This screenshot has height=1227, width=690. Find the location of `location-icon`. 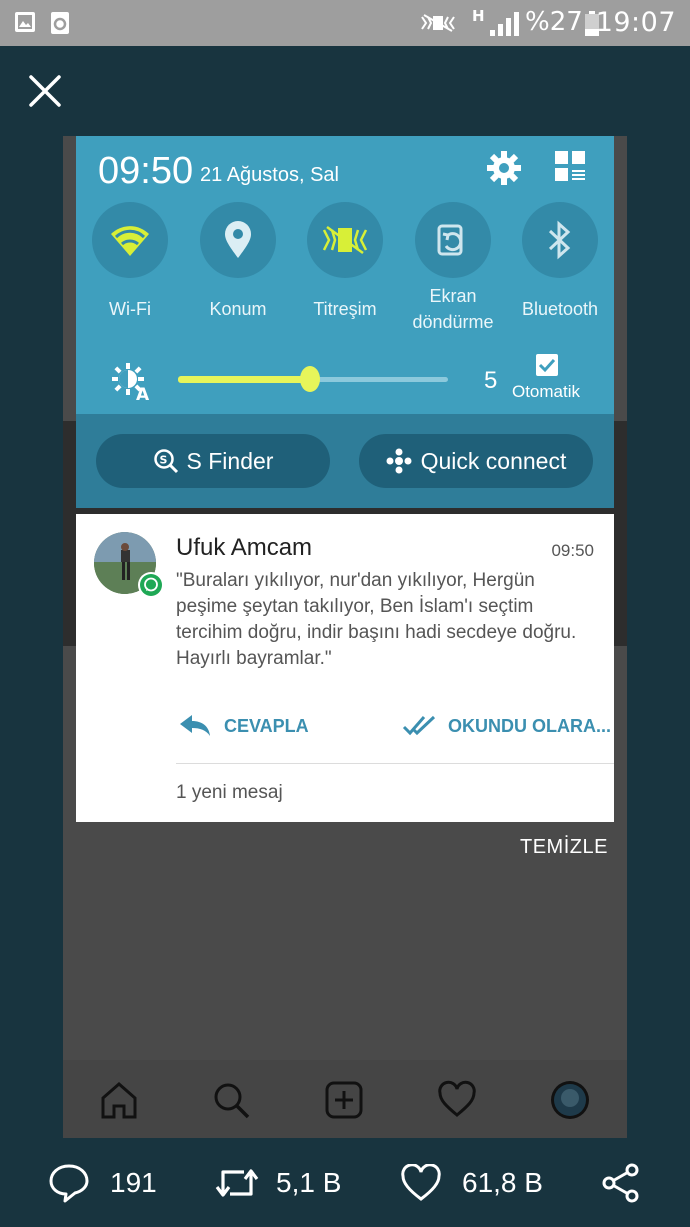

location-icon is located at coordinates (238, 239).